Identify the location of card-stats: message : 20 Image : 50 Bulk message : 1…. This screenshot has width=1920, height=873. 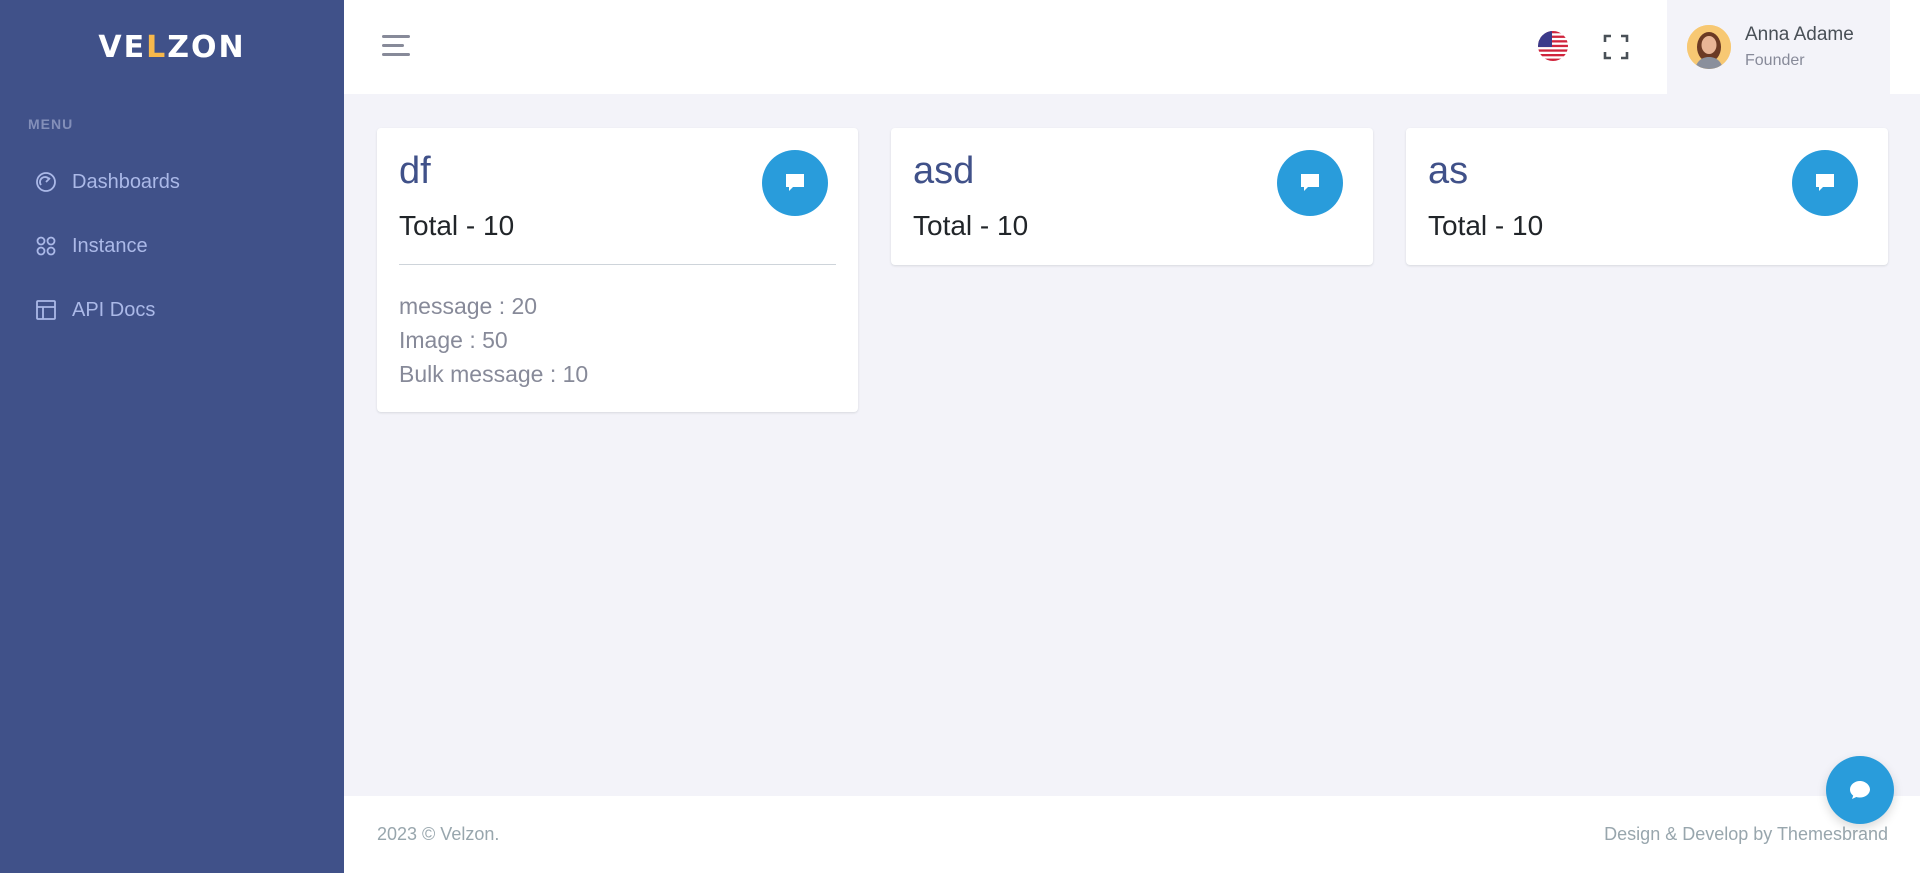
(493, 340).